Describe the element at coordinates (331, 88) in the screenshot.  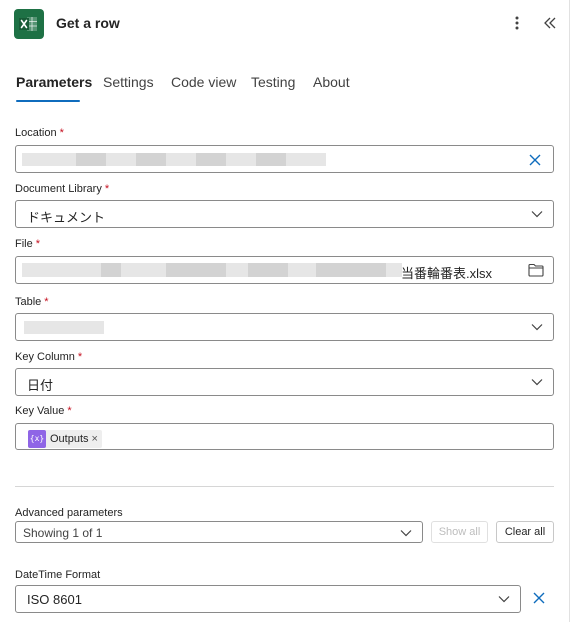
I see `tab-about: About` at that location.